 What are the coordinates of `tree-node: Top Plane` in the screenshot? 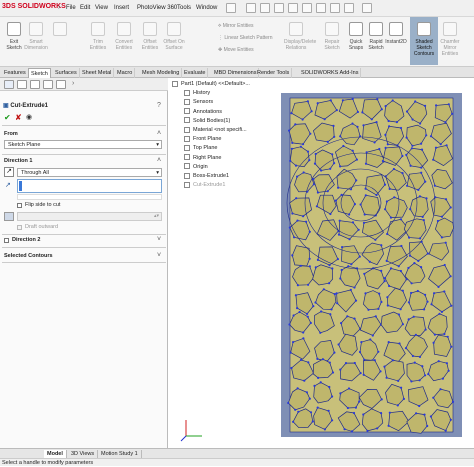 It's located at (200, 148).